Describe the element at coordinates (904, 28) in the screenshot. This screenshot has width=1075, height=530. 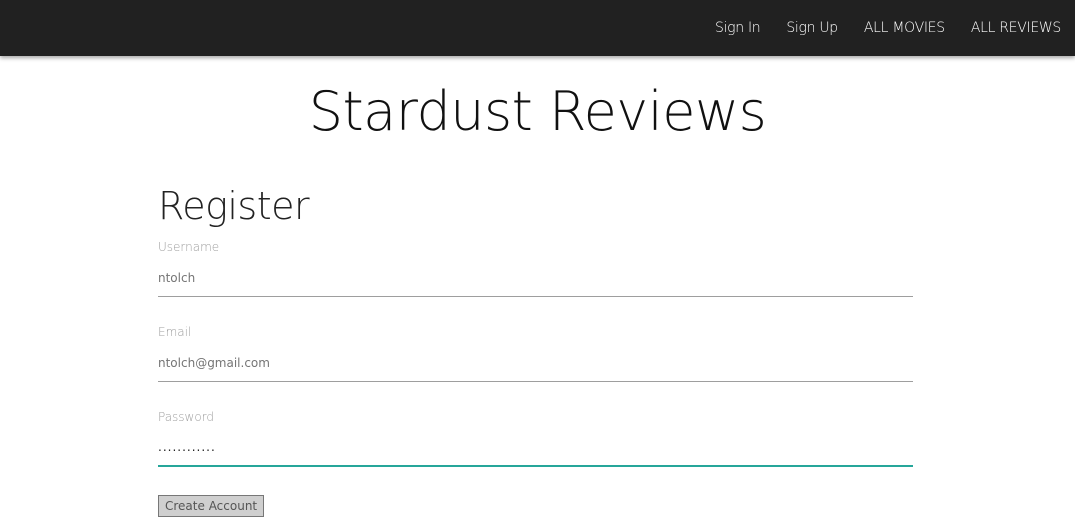
I see `nav-all-movies-link: ALL MOVIES` at that location.